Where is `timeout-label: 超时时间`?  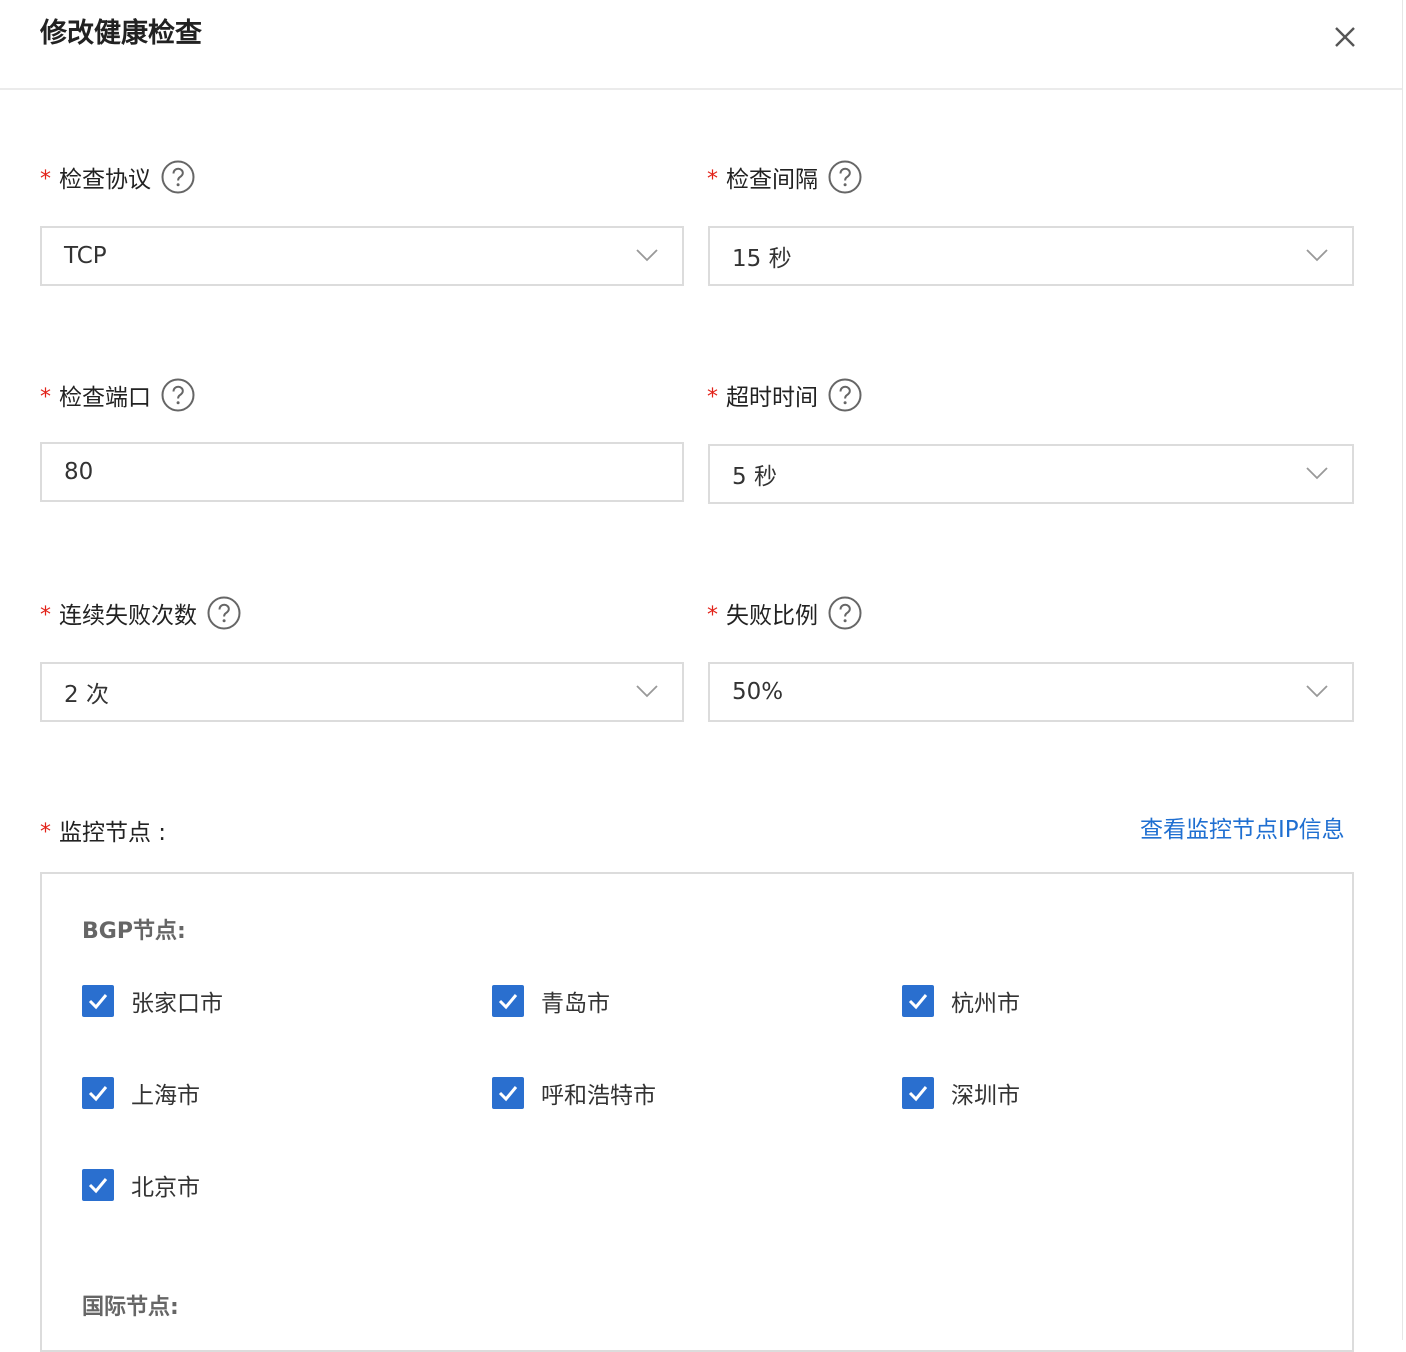 timeout-label: 超时时间 is located at coordinates (772, 398).